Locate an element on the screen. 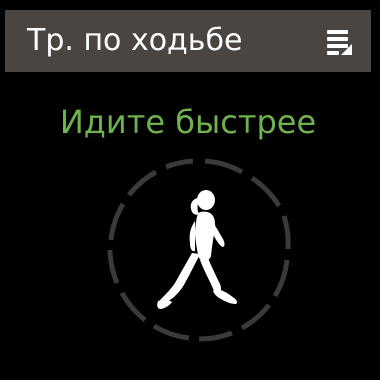 The height and width of the screenshot is (380, 380). walking-person-icon is located at coordinates (200, 251).